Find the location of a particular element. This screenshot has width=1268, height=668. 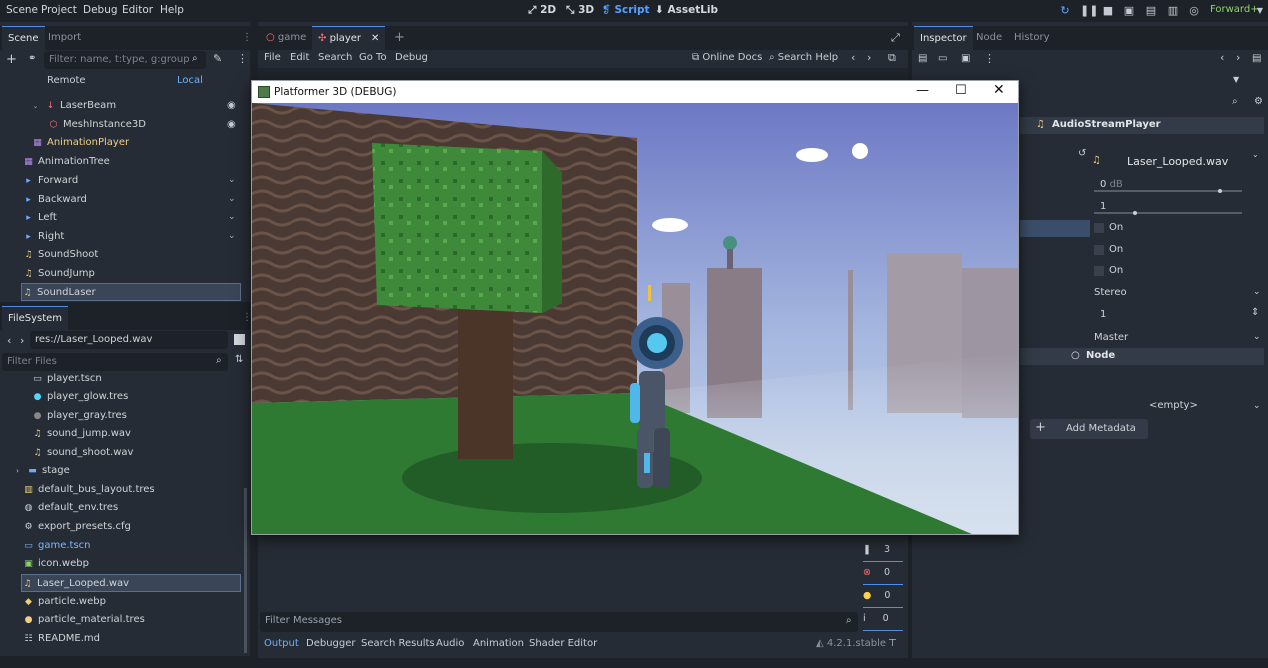

file-player-gray: ● player_gray.tres is located at coordinates (132, 416).